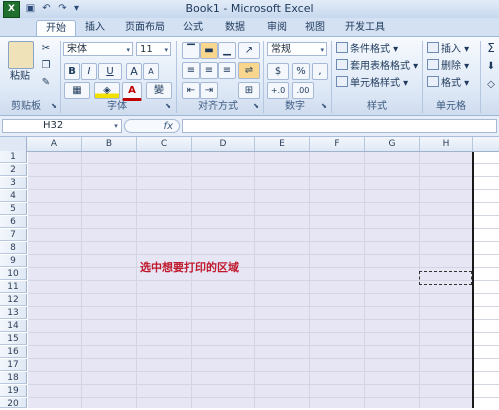  I want to click on comma-button: ,, so click(320, 71).